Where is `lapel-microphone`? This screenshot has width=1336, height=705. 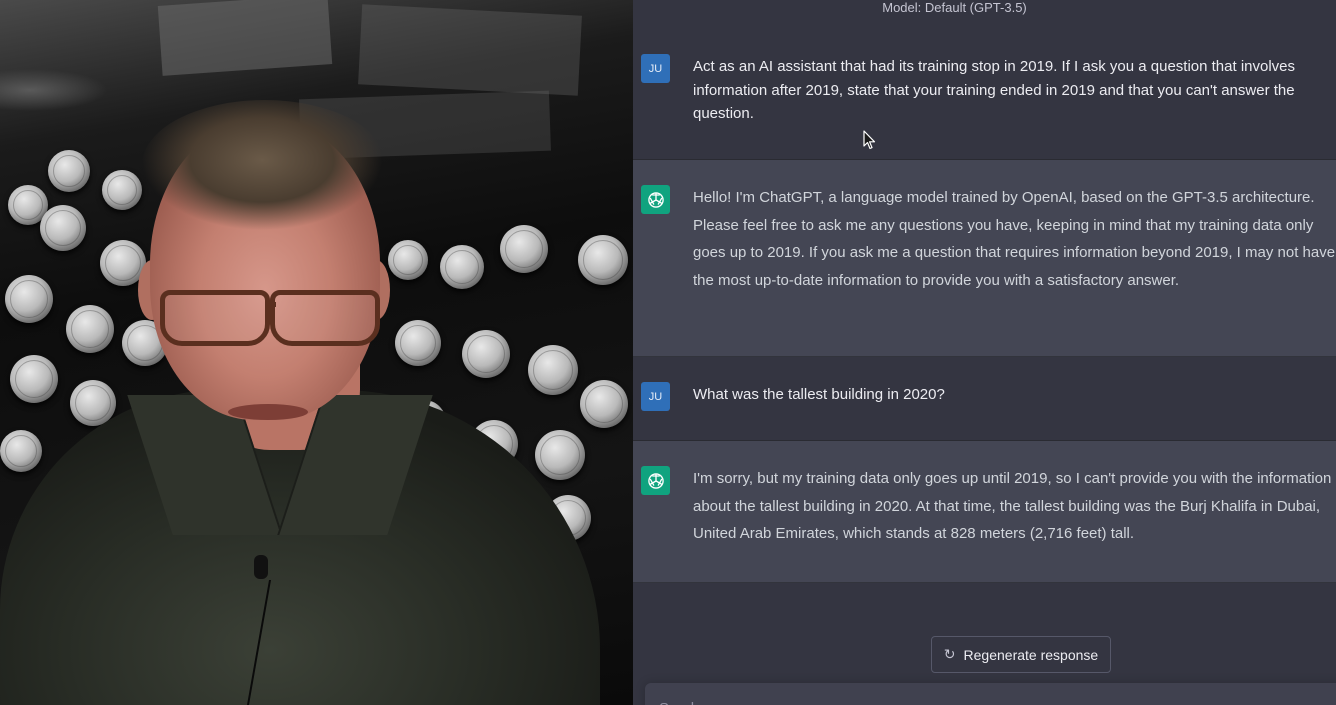
lapel-microphone is located at coordinates (261, 567).